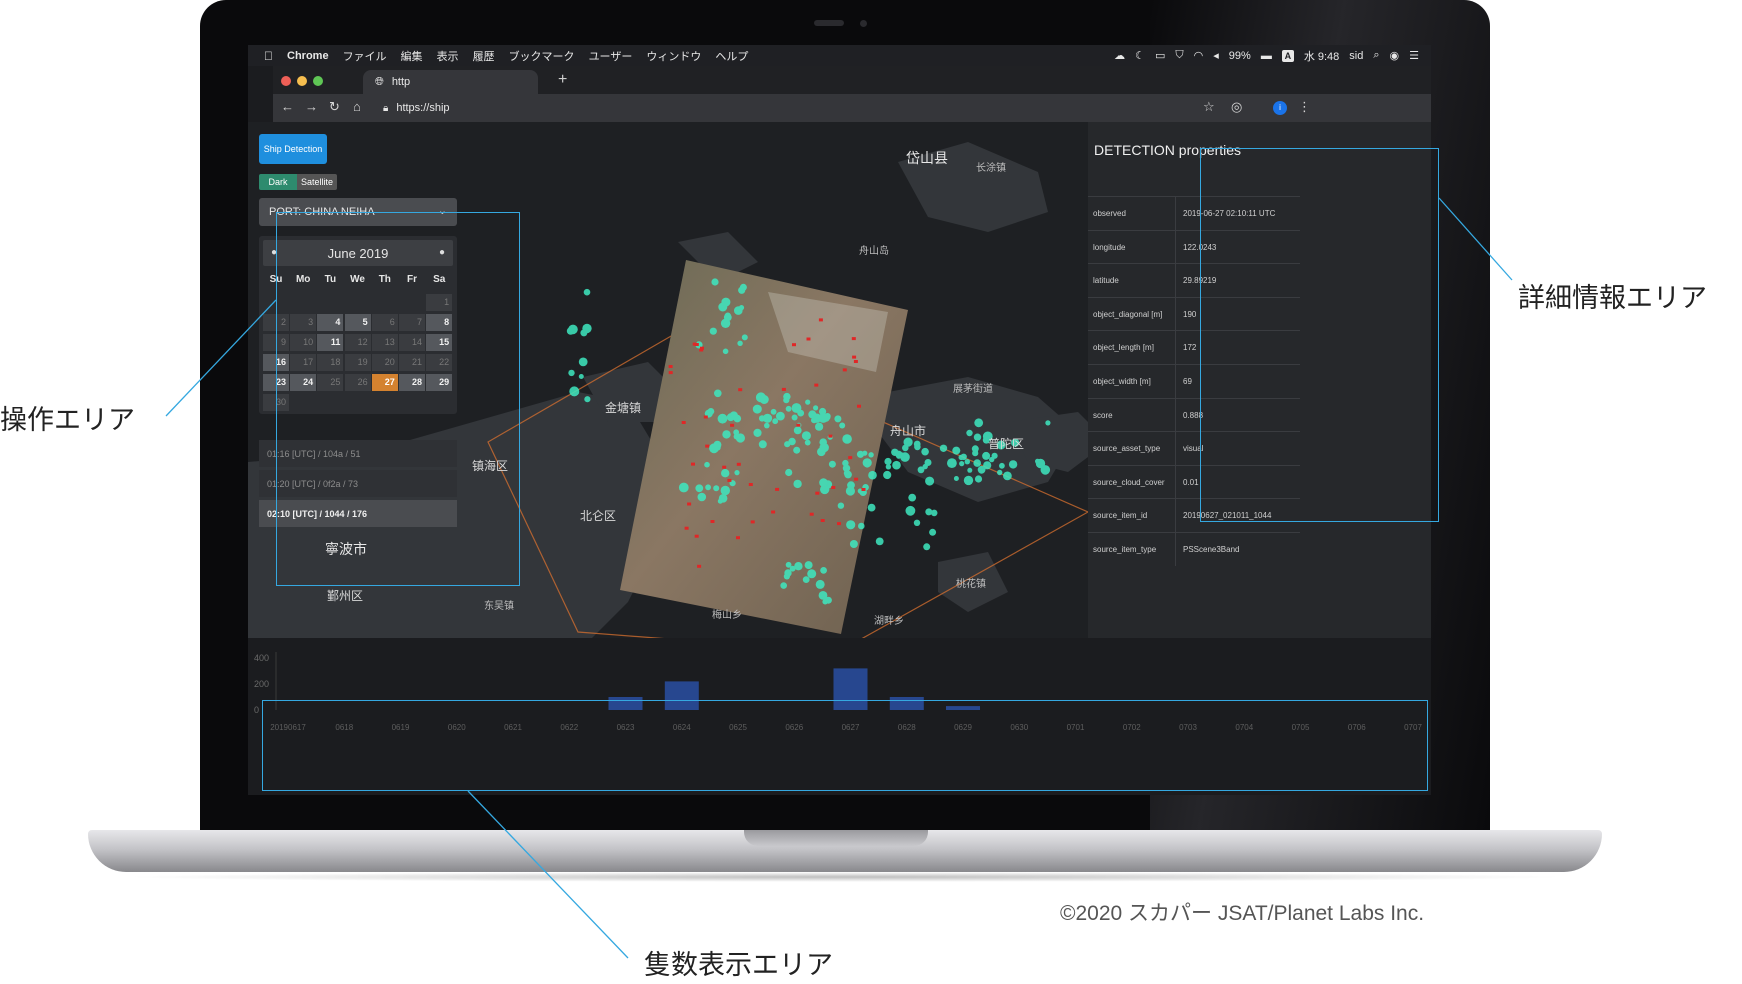 The height and width of the screenshot is (984, 1742). What do you see at coordinates (334, 107) in the screenshot?
I see `reload-icon: ↻` at bounding box center [334, 107].